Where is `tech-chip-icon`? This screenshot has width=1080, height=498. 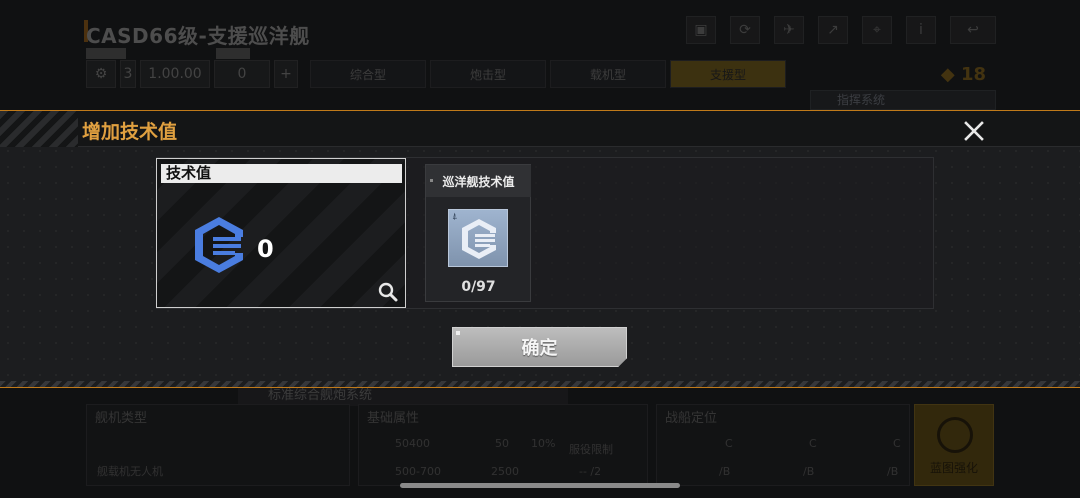
tech-chip-icon is located at coordinates (479, 239).